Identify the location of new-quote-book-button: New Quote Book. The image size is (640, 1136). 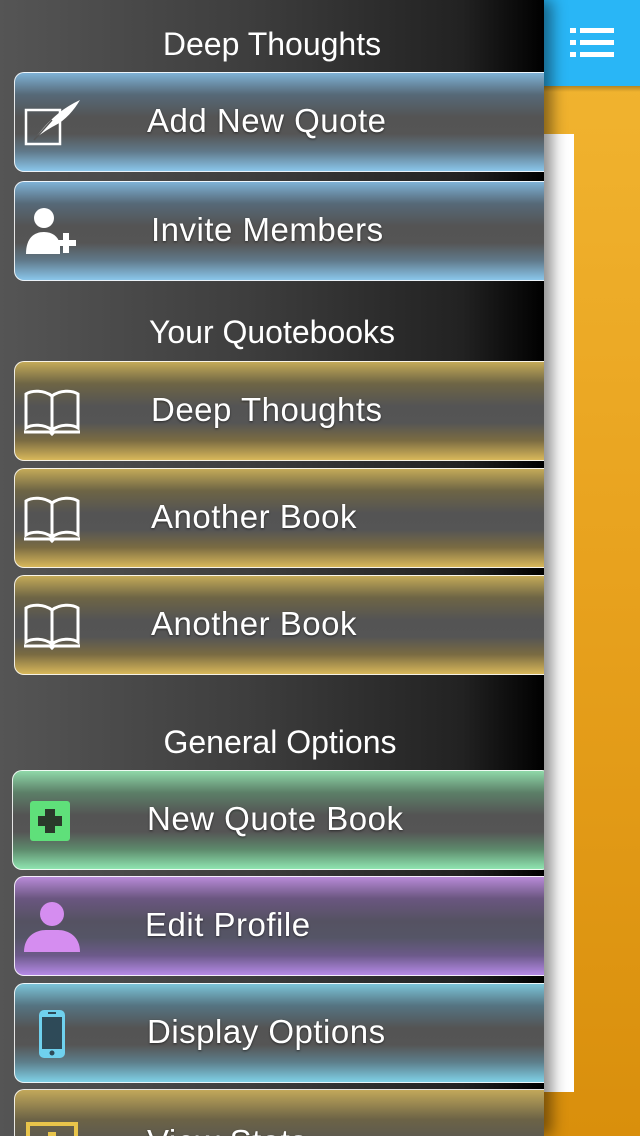
(278, 820).